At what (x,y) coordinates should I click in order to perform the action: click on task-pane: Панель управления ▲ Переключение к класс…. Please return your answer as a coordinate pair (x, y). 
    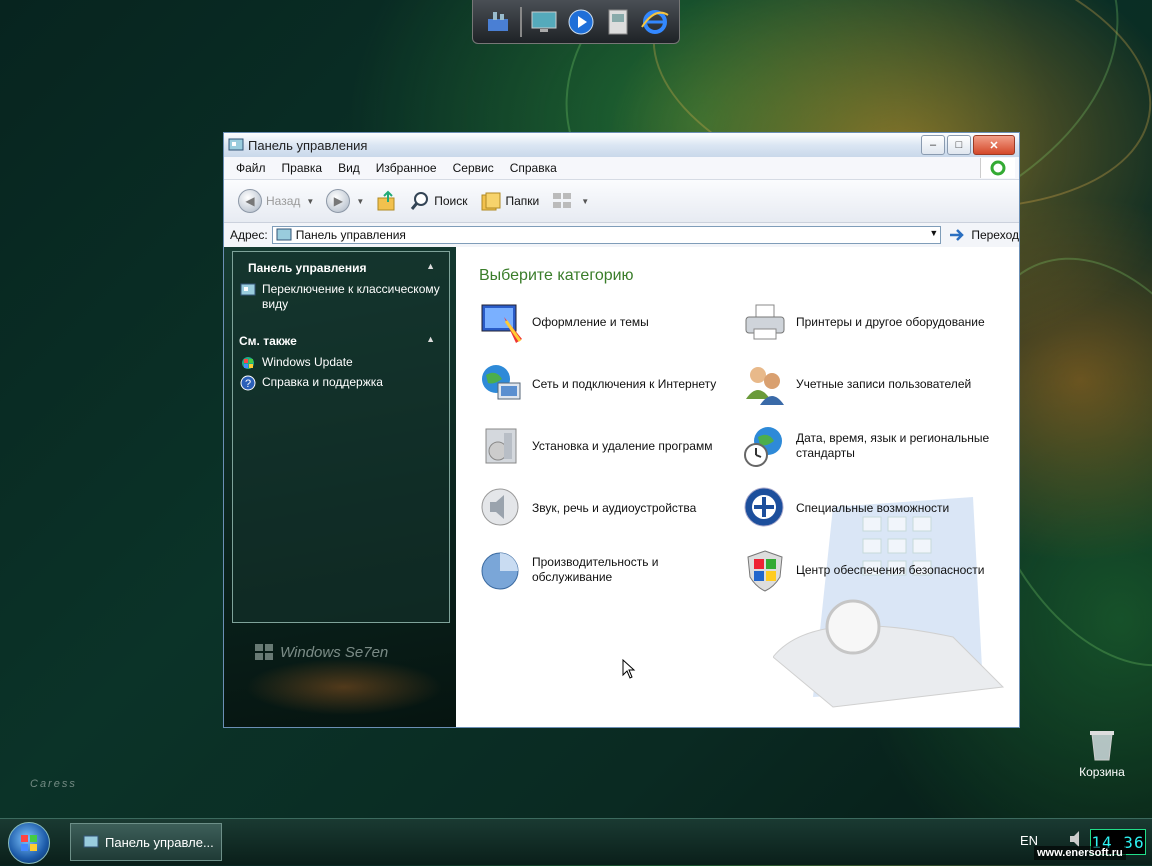
    Looking at the image, I should click on (340, 487).